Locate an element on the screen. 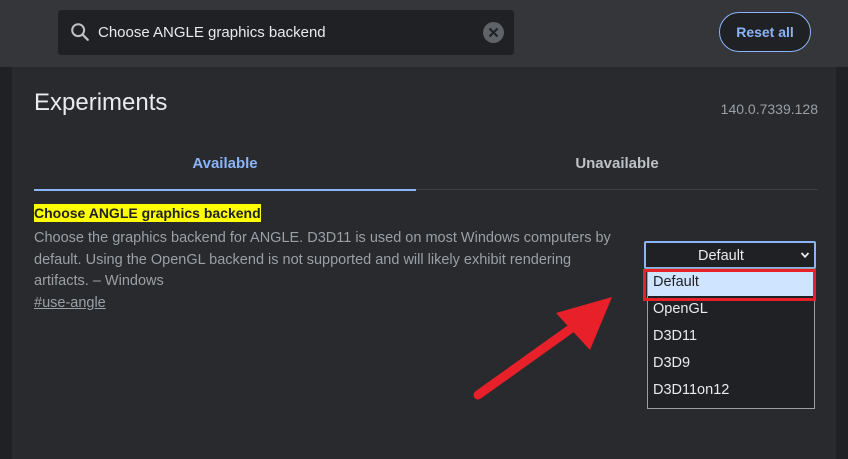 This screenshot has height=459, width=848. search-icon is located at coordinates (80, 32).